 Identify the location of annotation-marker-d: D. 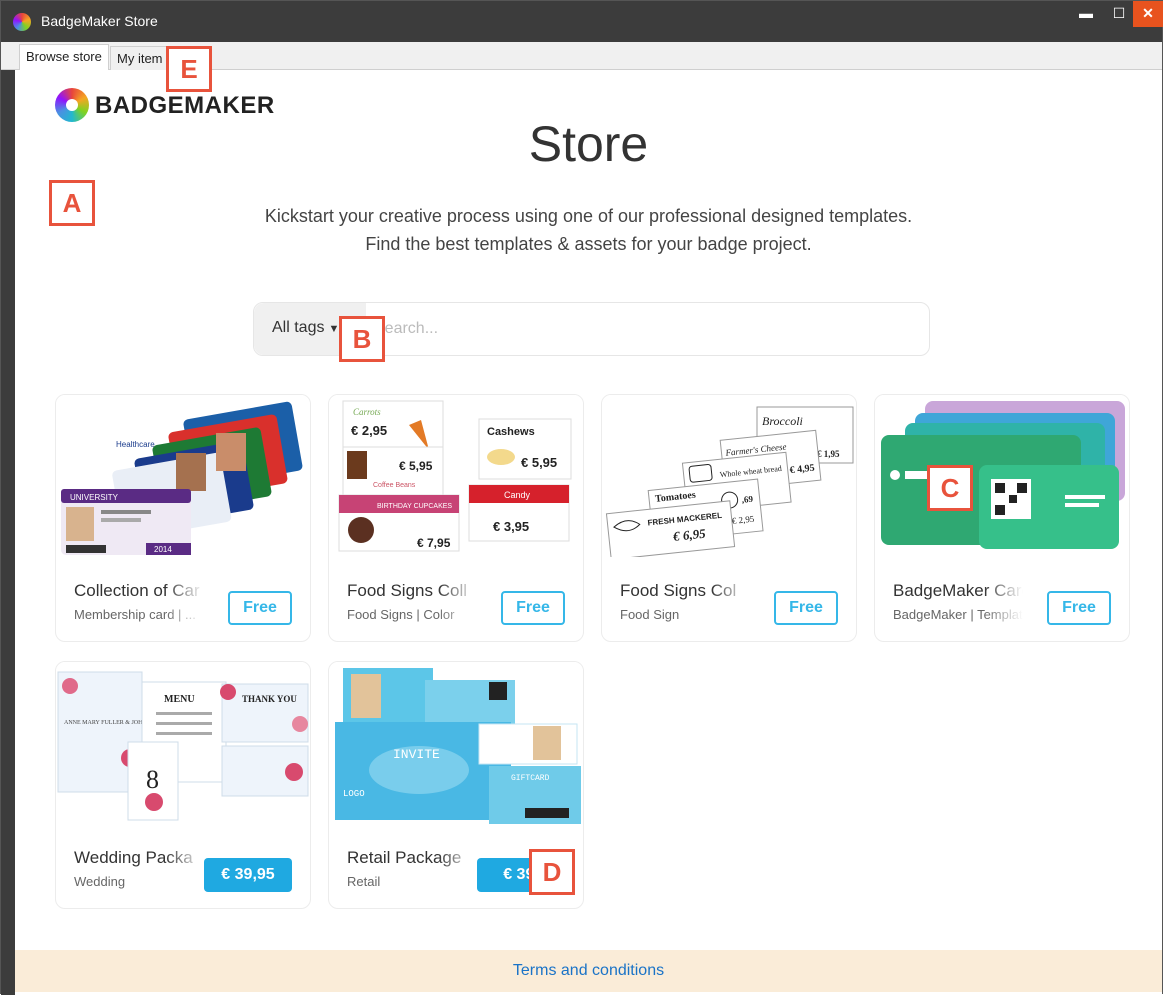
(552, 872).